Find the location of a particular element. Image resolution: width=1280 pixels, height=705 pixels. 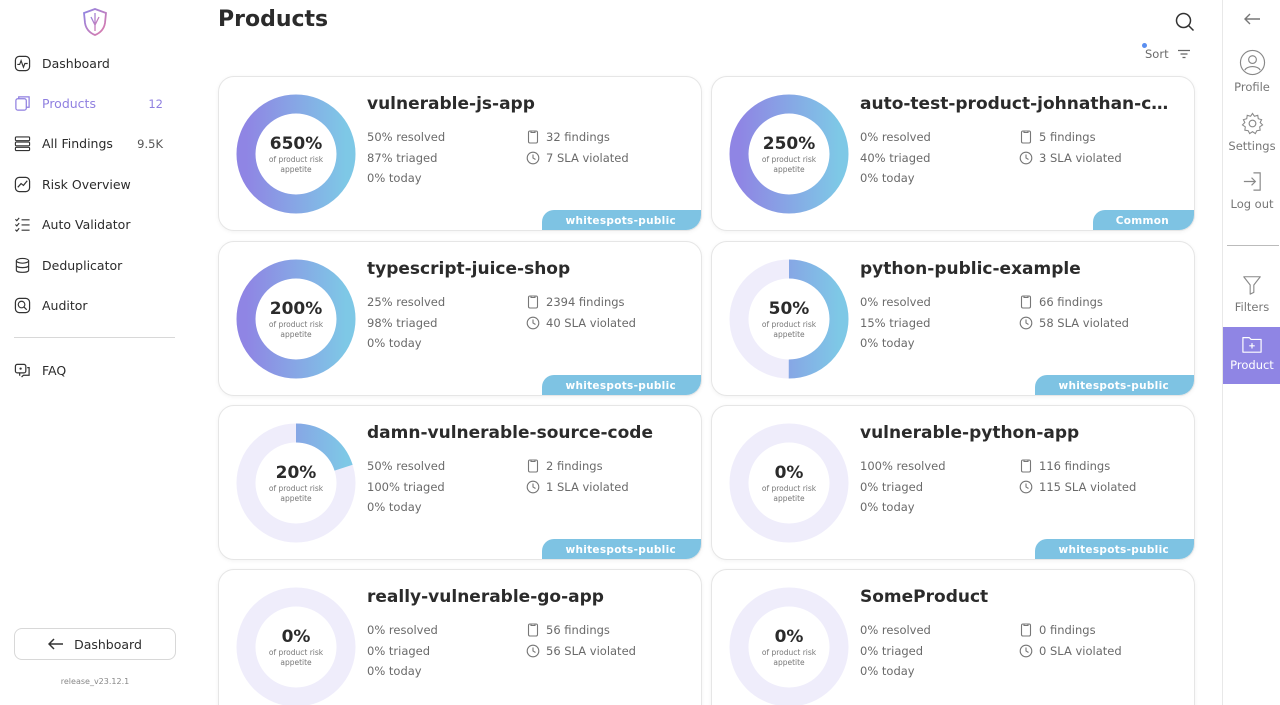

product-name: python-public-example is located at coordinates (970, 269).